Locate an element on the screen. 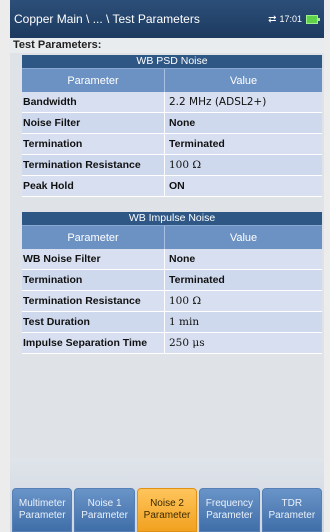 The width and height of the screenshot is (330, 532). wb-psd-noise-title: WB PSD Noise is located at coordinates (172, 61).